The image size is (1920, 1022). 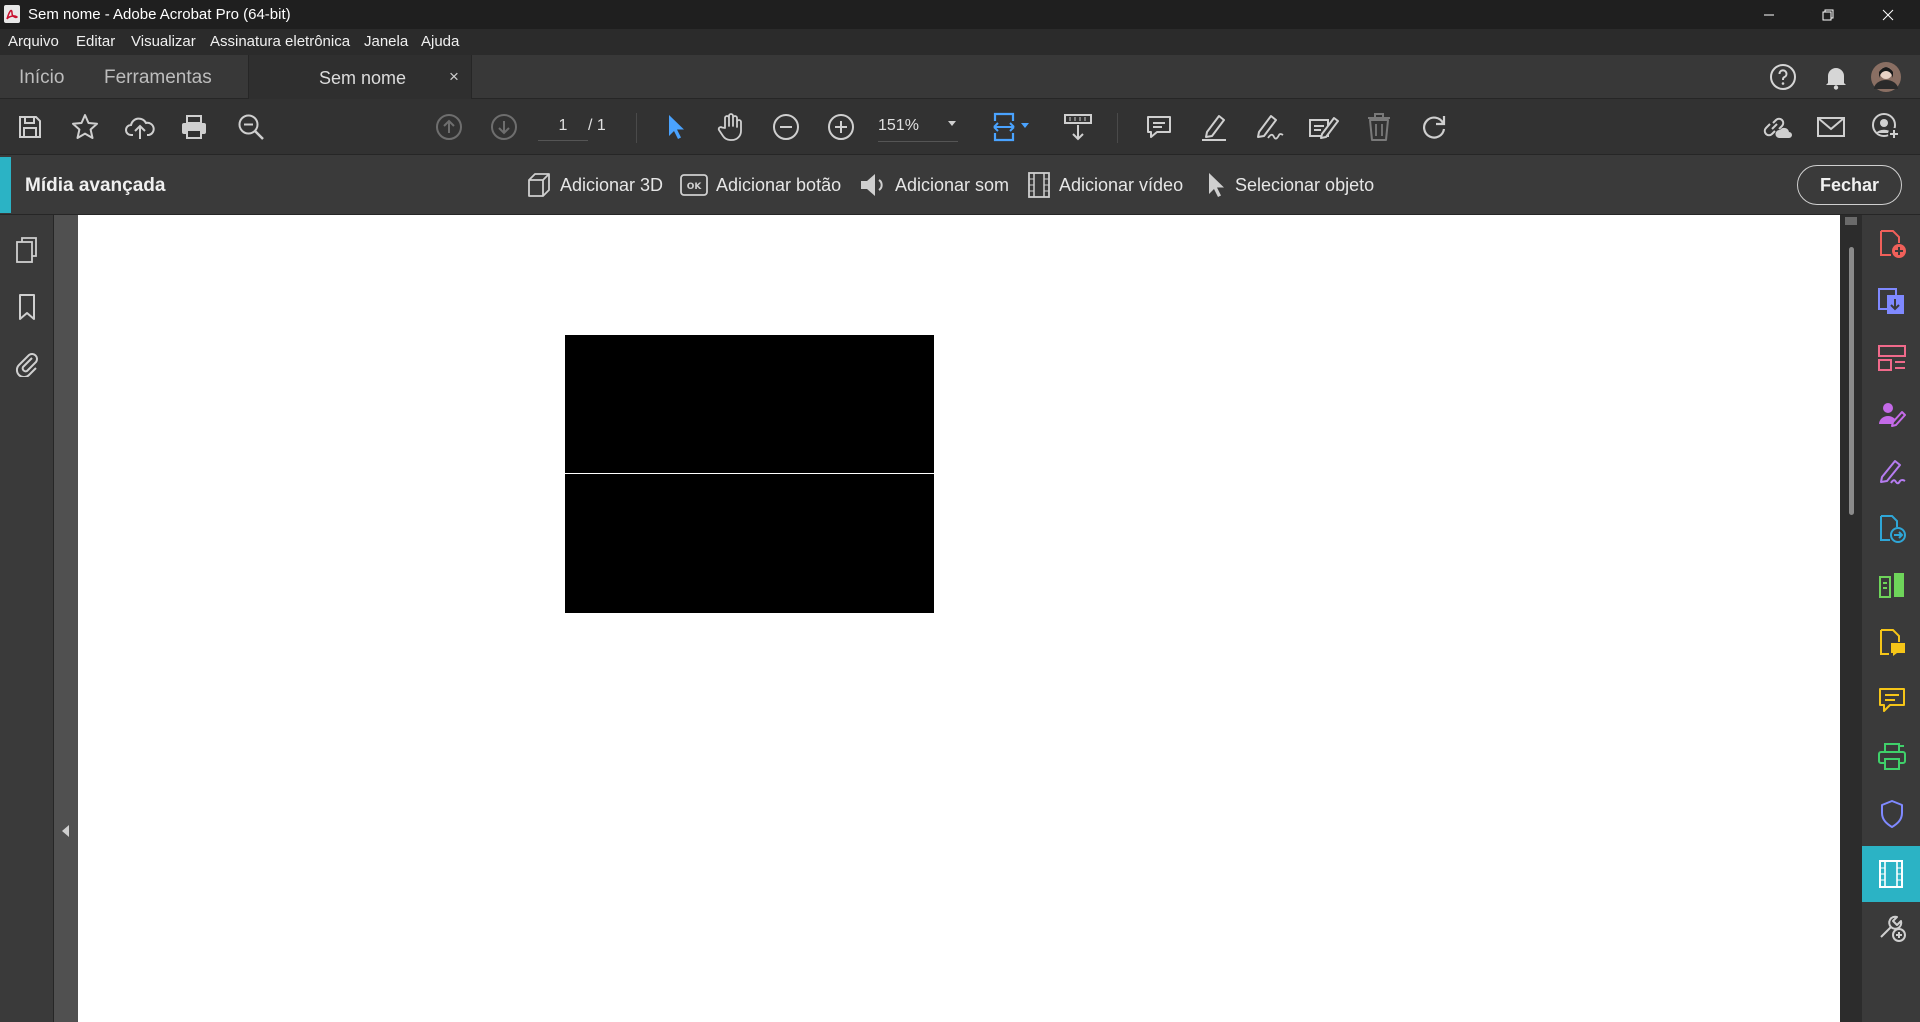 What do you see at coordinates (5, 185) in the screenshot?
I see `accent-bar` at bounding box center [5, 185].